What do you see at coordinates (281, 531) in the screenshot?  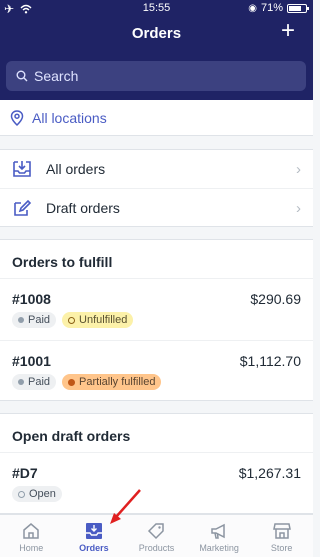 I see `store-icon` at bounding box center [281, 531].